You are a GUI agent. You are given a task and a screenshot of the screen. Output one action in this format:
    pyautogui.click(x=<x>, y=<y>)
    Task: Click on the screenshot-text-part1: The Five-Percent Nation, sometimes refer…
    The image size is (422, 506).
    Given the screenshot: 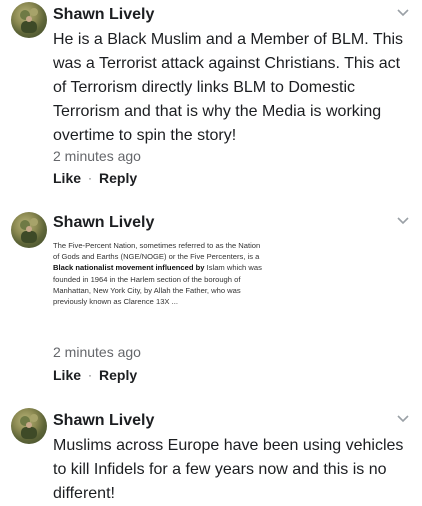 What is the action you would take?
    pyautogui.click(x=157, y=251)
    